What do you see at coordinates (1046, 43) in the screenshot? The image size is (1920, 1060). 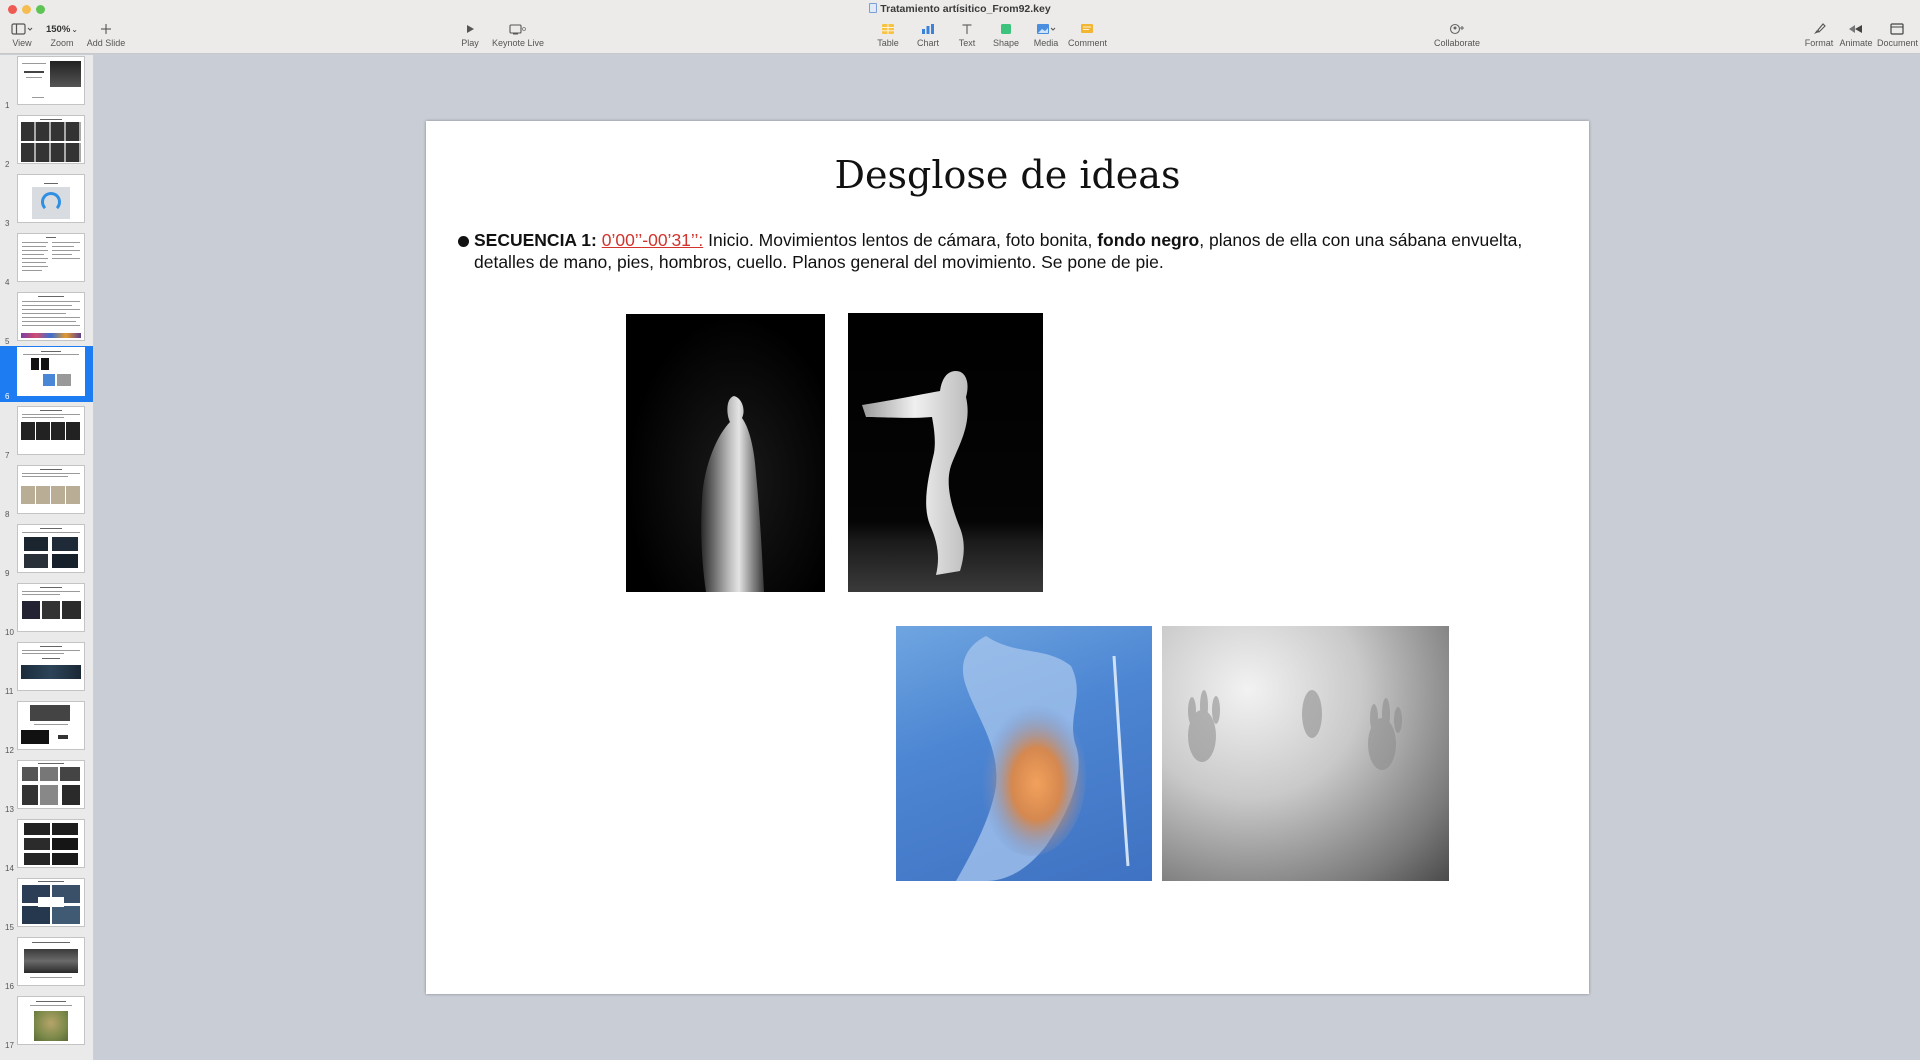 I see `media-label: Media` at bounding box center [1046, 43].